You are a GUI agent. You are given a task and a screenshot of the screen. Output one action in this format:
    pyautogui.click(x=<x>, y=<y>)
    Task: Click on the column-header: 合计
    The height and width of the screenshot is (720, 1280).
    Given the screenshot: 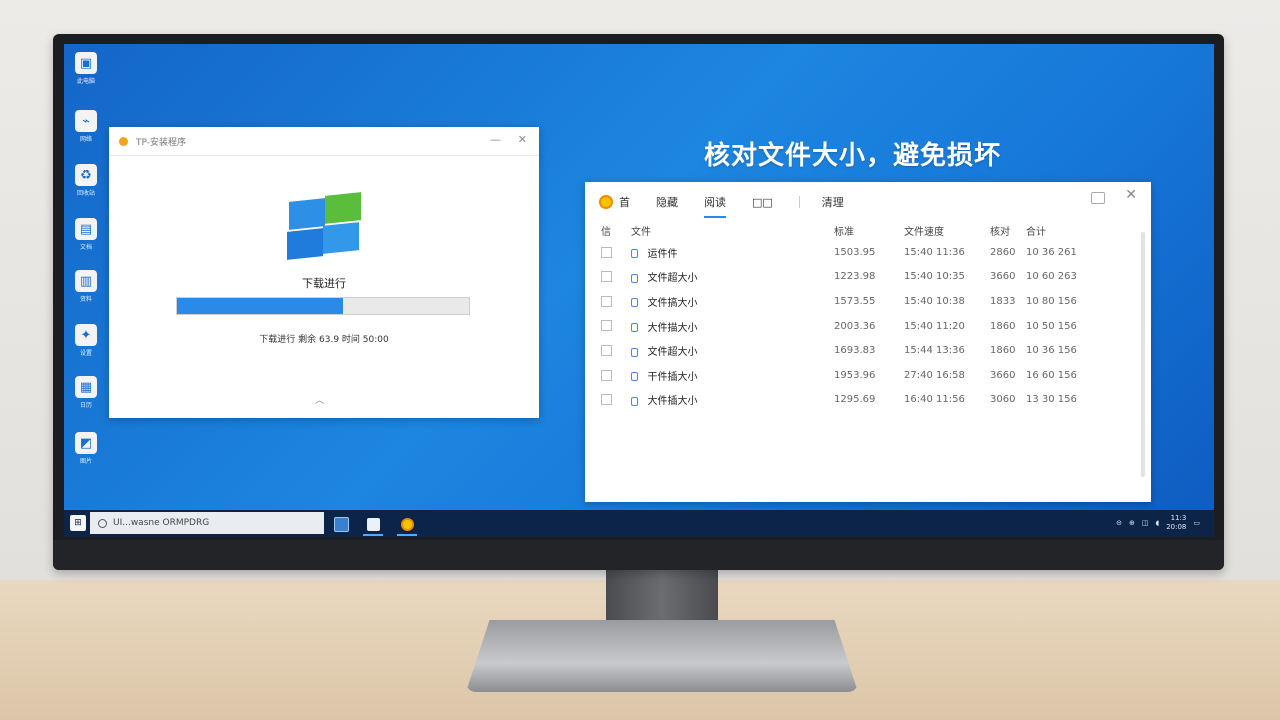 What is the action you would take?
    pyautogui.click(x=1063, y=230)
    